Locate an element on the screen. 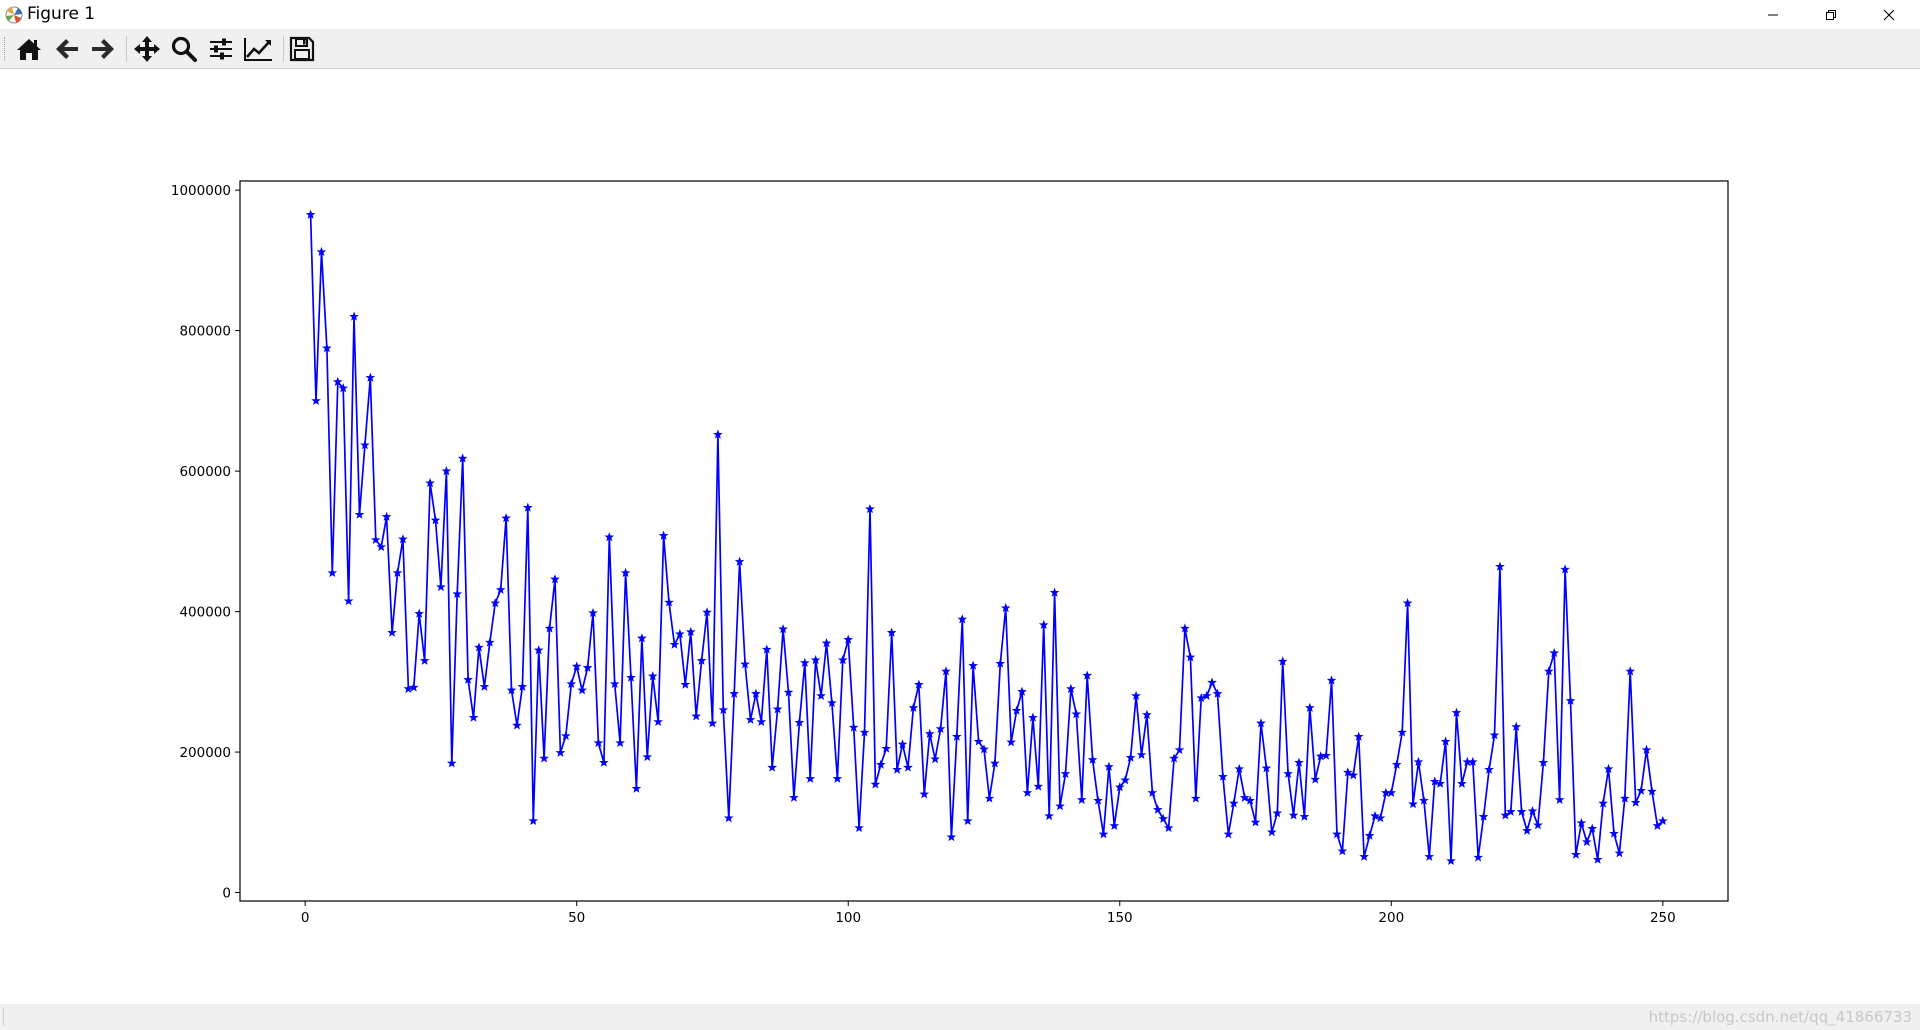 This screenshot has height=1030, width=1920. x-tick-label: 250 is located at coordinates (1663, 918).